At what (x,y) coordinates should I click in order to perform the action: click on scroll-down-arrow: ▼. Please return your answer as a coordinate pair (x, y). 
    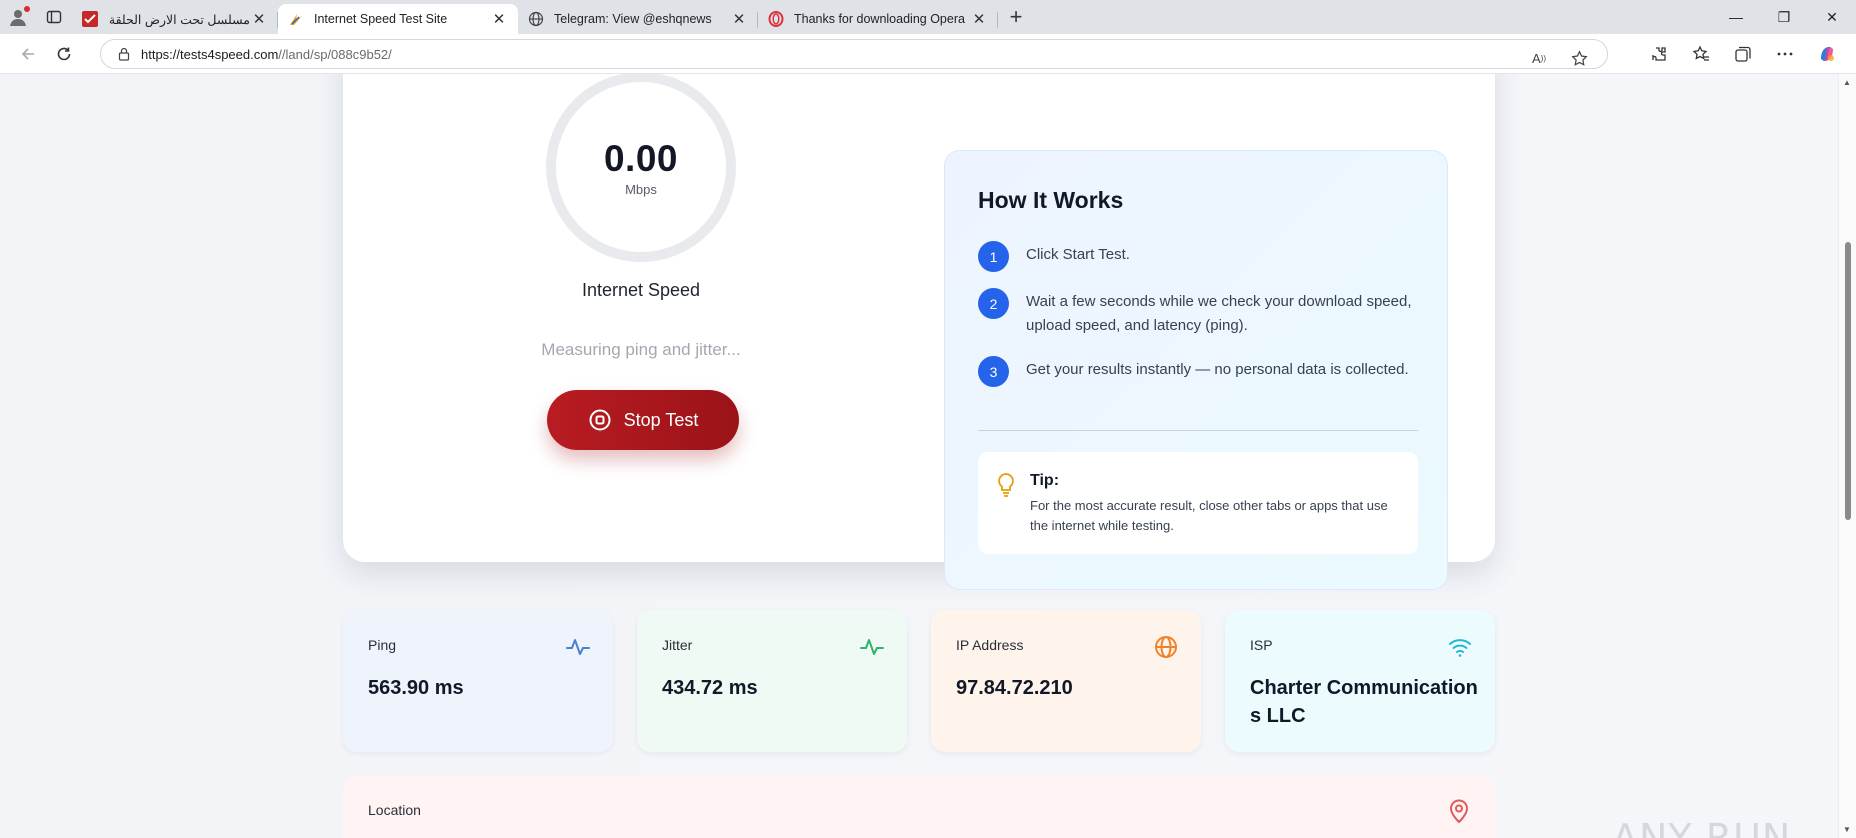
    Looking at the image, I should click on (1847, 829).